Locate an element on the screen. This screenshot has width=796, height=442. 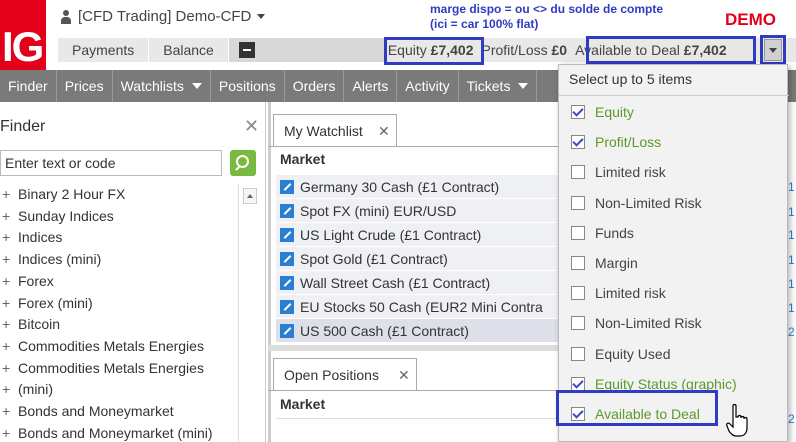
account-selector: [CFD Trading] Demo-CFD is located at coordinates (163, 16).